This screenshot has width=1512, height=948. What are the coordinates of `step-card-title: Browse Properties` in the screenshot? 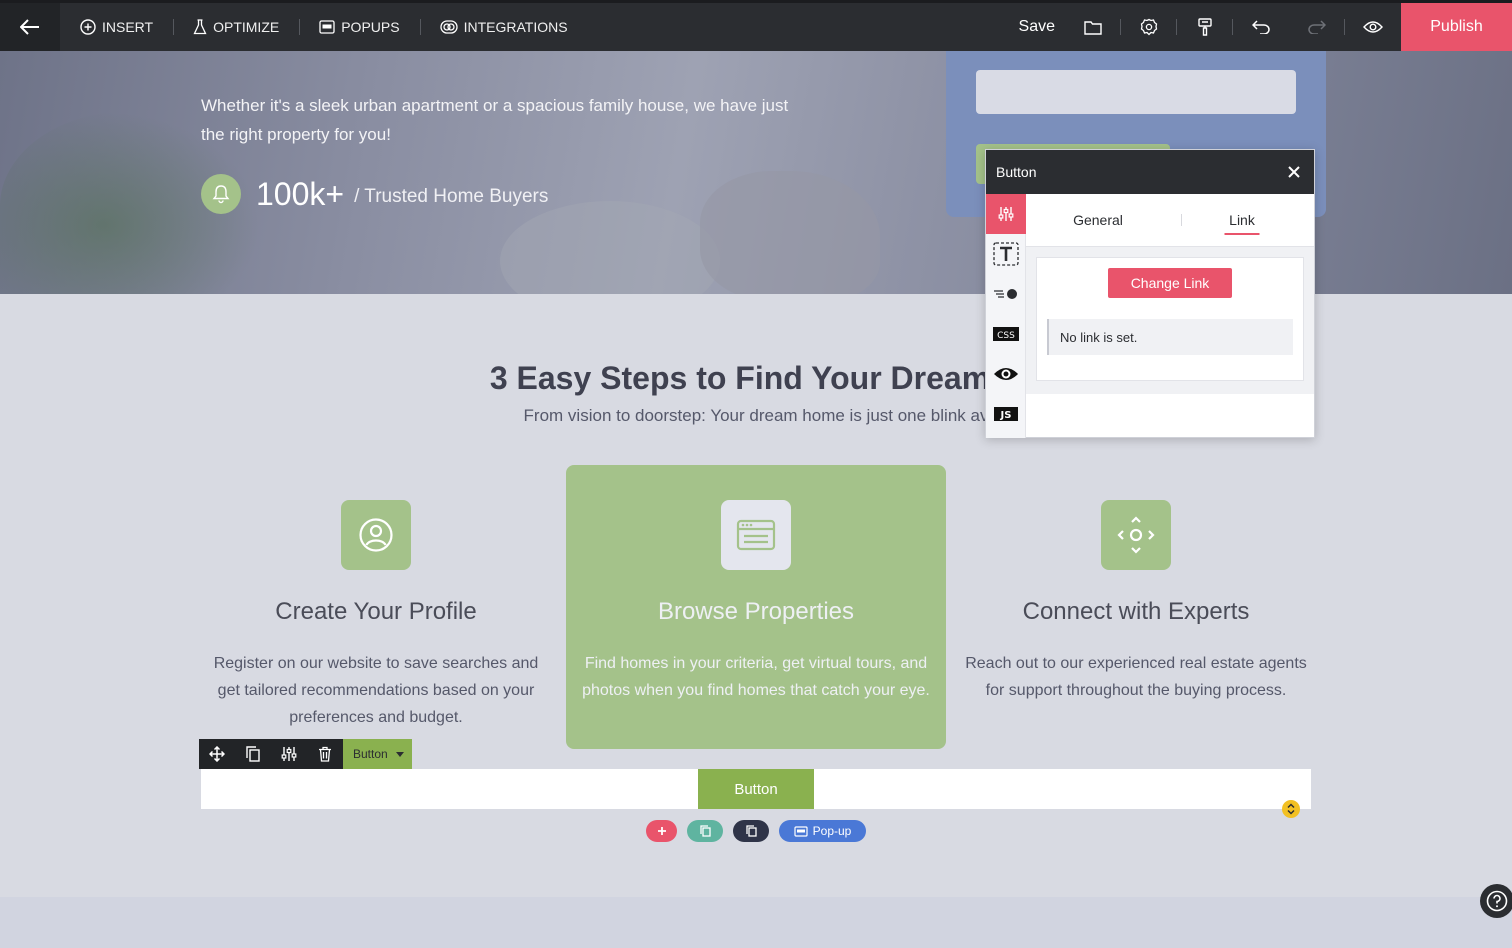 It's located at (756, 611).